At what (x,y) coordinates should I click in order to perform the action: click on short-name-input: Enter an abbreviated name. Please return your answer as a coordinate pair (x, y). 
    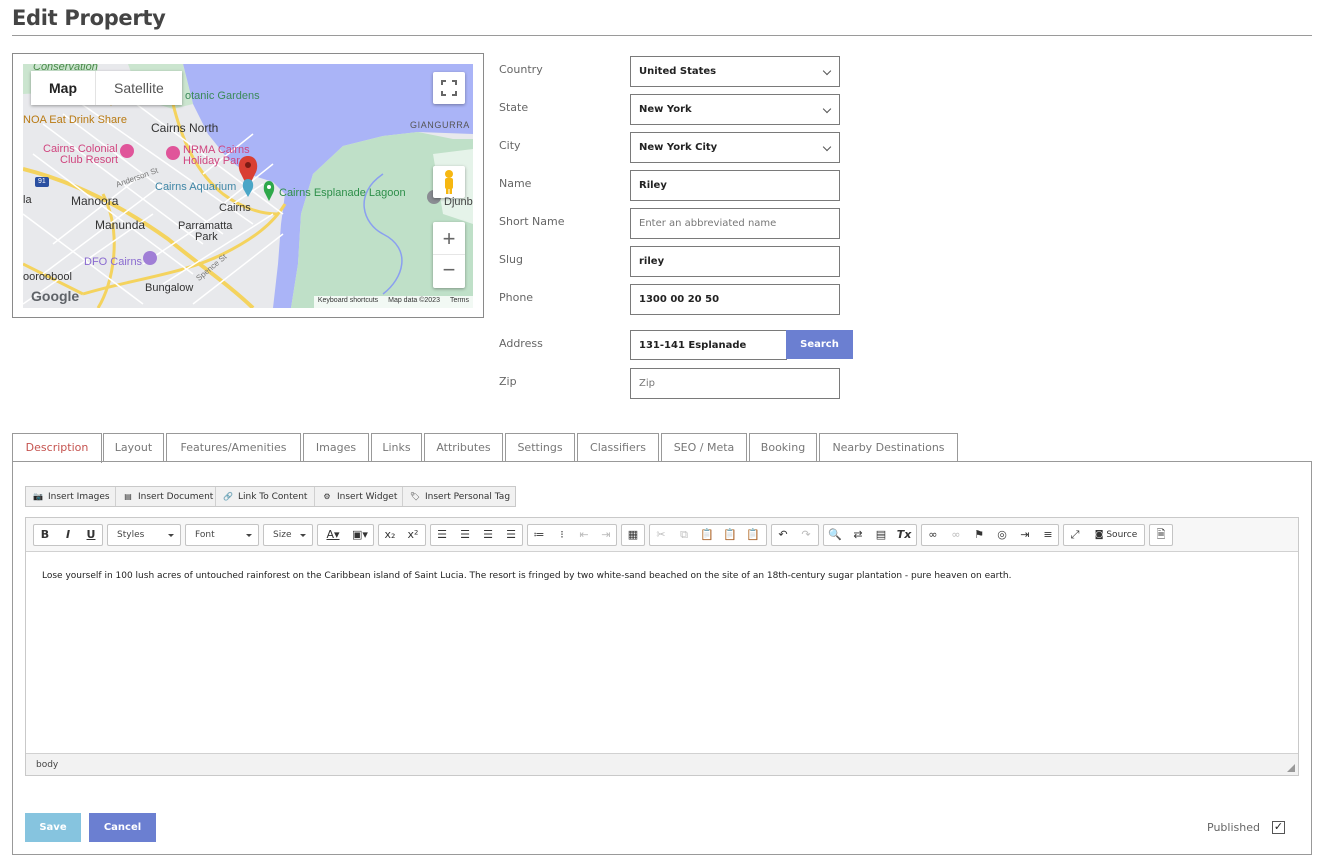
    Looking at the image, I should click on (735, 223).